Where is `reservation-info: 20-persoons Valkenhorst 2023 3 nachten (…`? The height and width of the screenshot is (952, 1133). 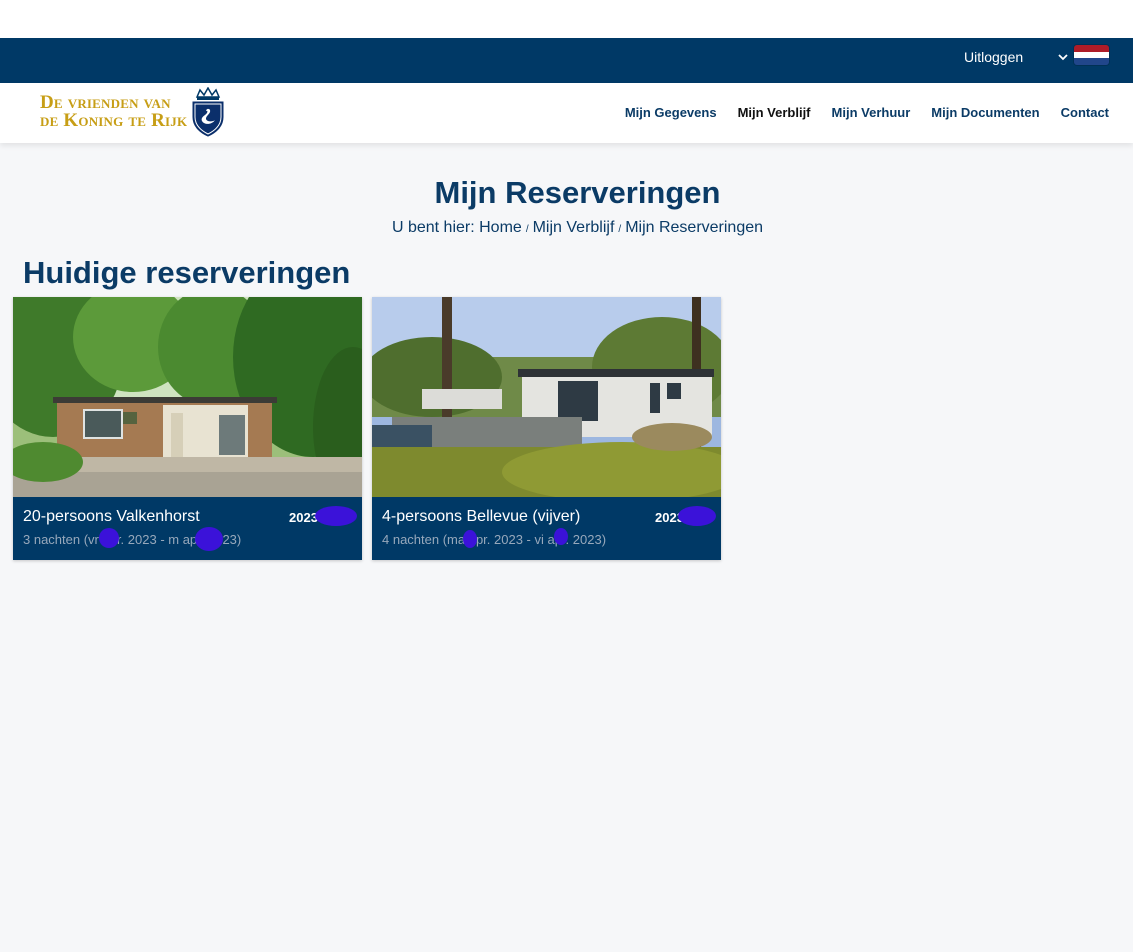 reservation-info: 20-persoons Valkenhorst 2023 3 nachten (… is located at coordinates (187, 528).